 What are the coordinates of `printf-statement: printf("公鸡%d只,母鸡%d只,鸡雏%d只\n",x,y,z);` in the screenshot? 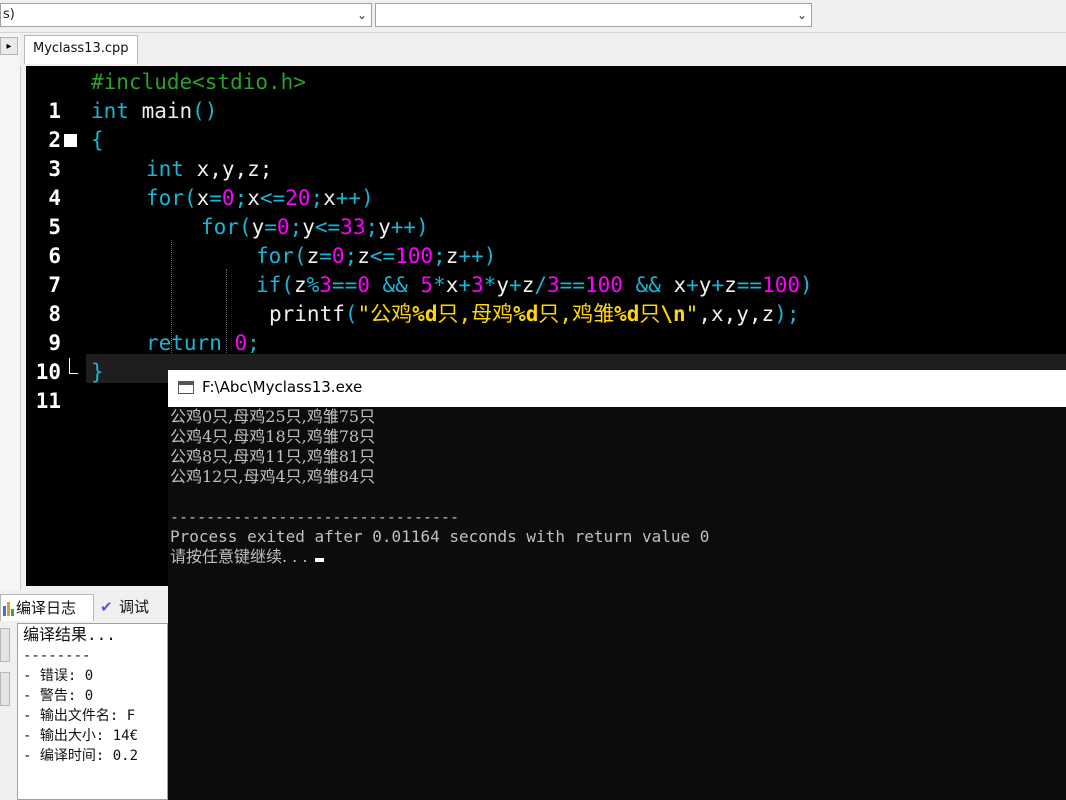 It's located at (534, 314).